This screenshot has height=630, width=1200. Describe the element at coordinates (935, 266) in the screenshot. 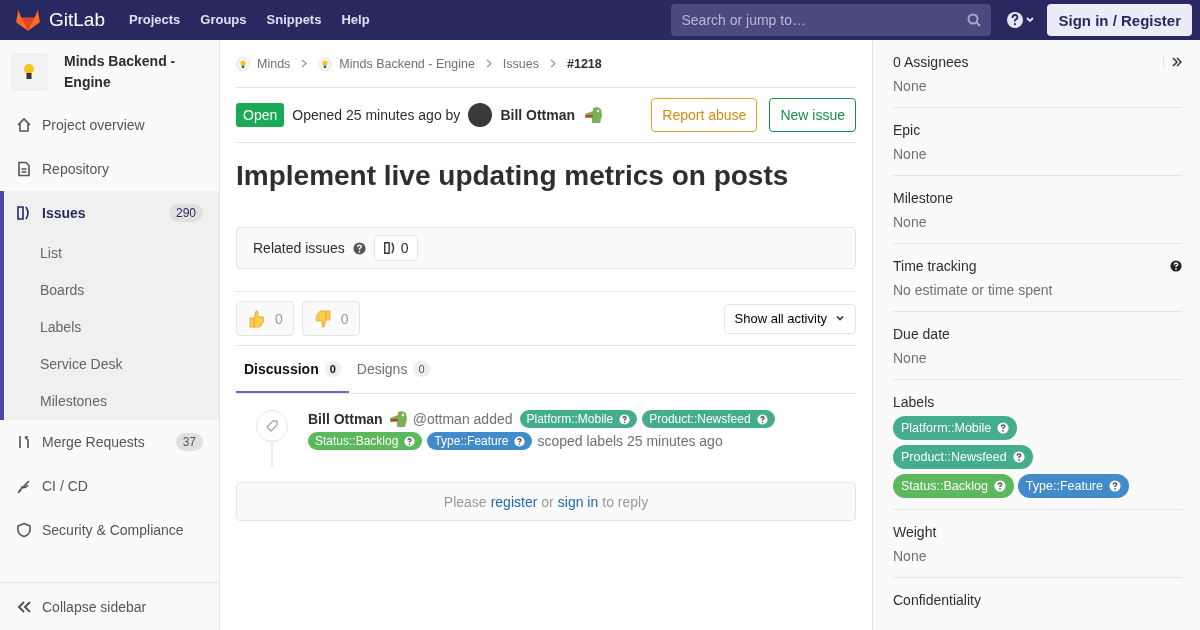

I see `section-title: Time tracking` at that location.